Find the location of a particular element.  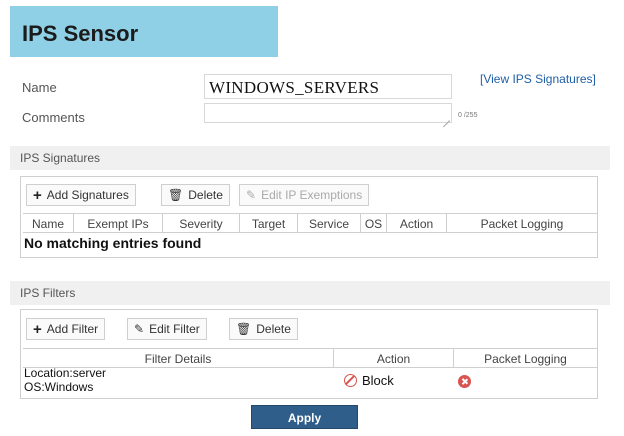

col-severity: Severity is located at coordinates (201, 223).